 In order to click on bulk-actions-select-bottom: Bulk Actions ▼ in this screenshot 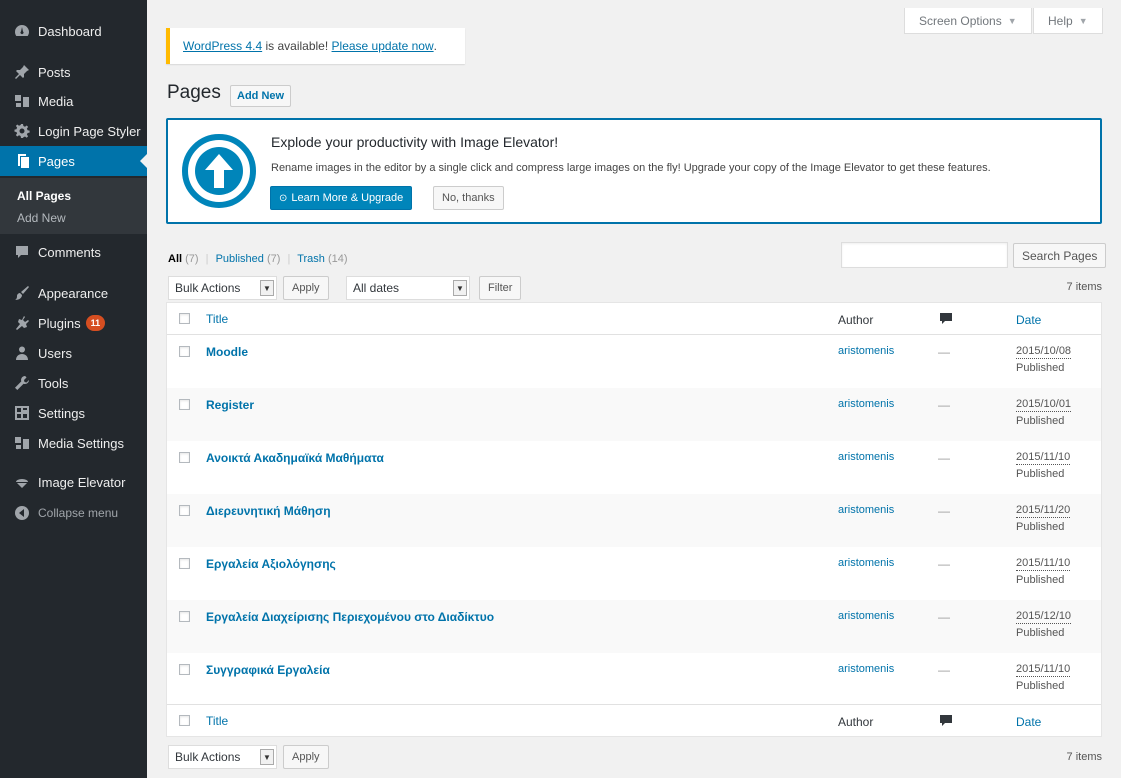, I will do `click(222, 757)`.